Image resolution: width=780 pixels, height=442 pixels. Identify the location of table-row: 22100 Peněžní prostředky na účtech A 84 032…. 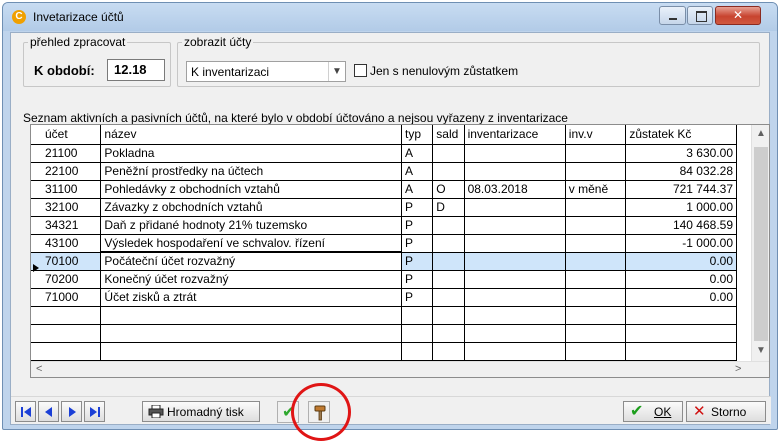
(384, 171).